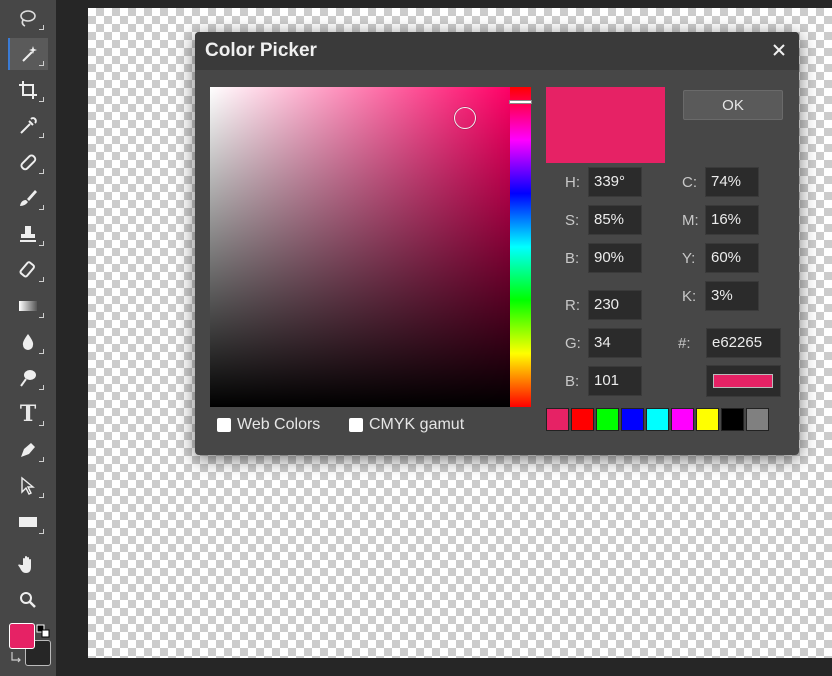 This screenshot has height=676, width=832. What do you see at coordinates (605, 125) in the screenshot?
I see `new-color-preview` at bounding box center [605, 125].